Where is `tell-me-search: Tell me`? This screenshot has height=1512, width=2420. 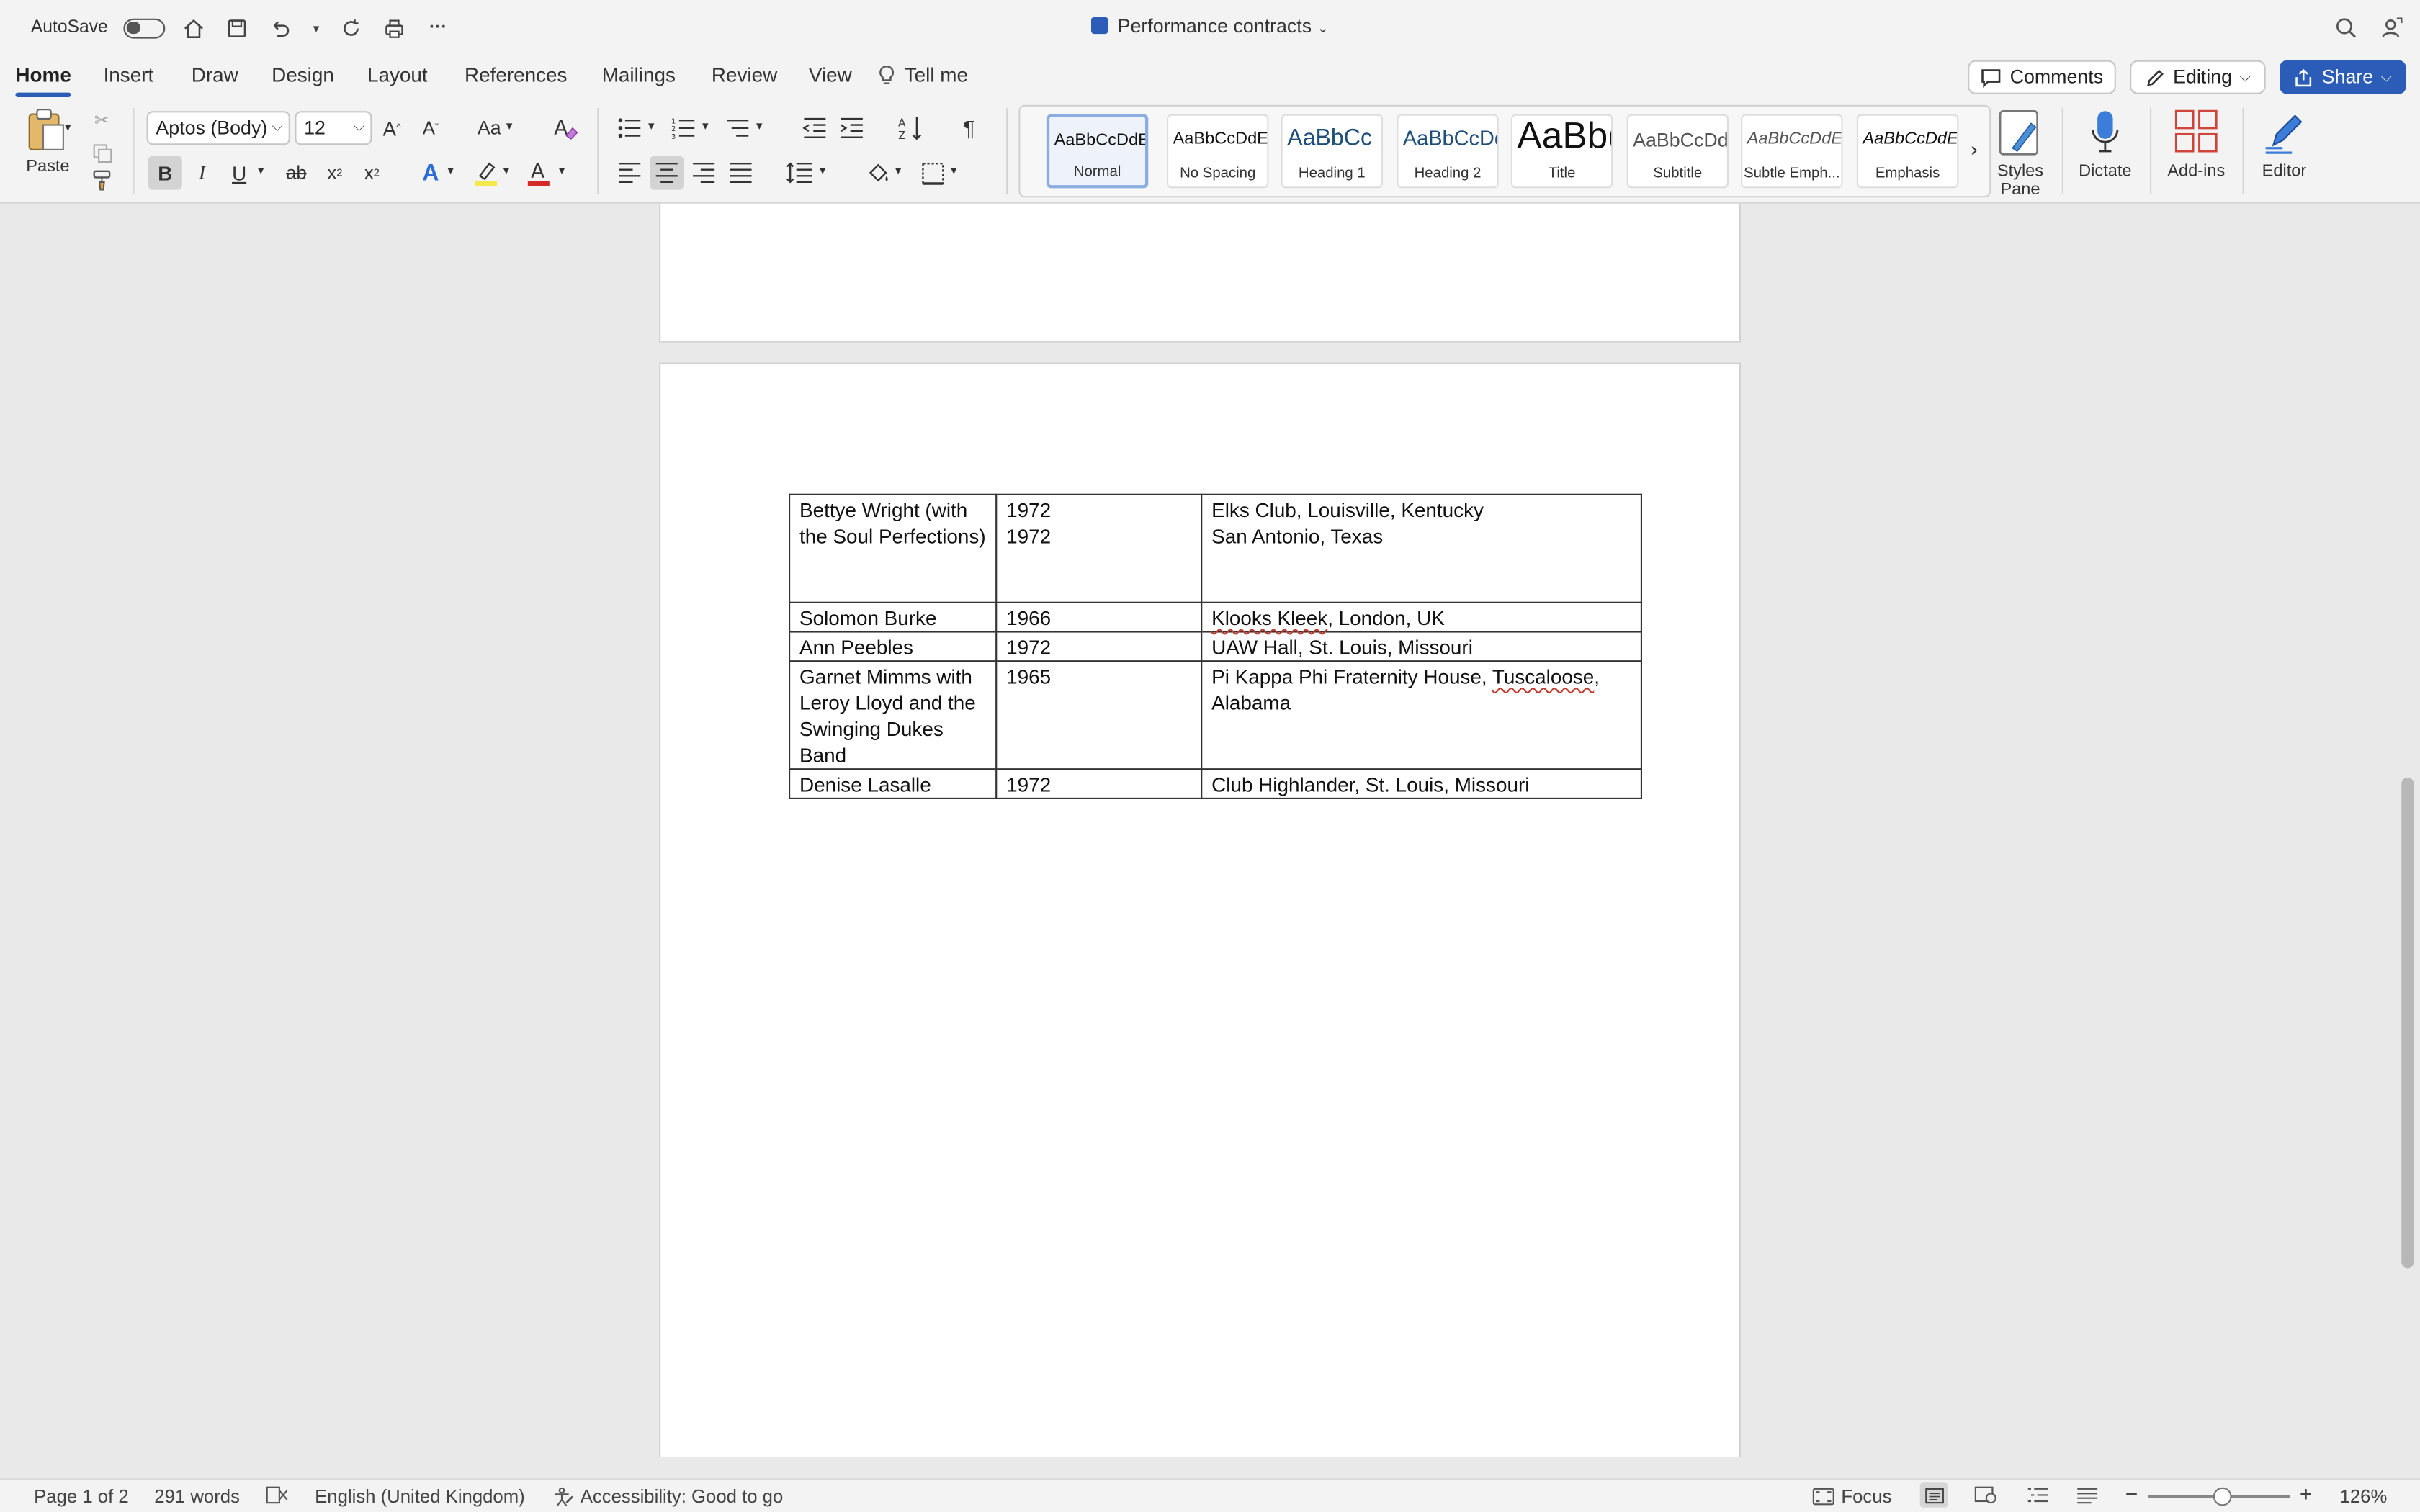
tell-me-search: Tell me is located at coordinates (923, 74).